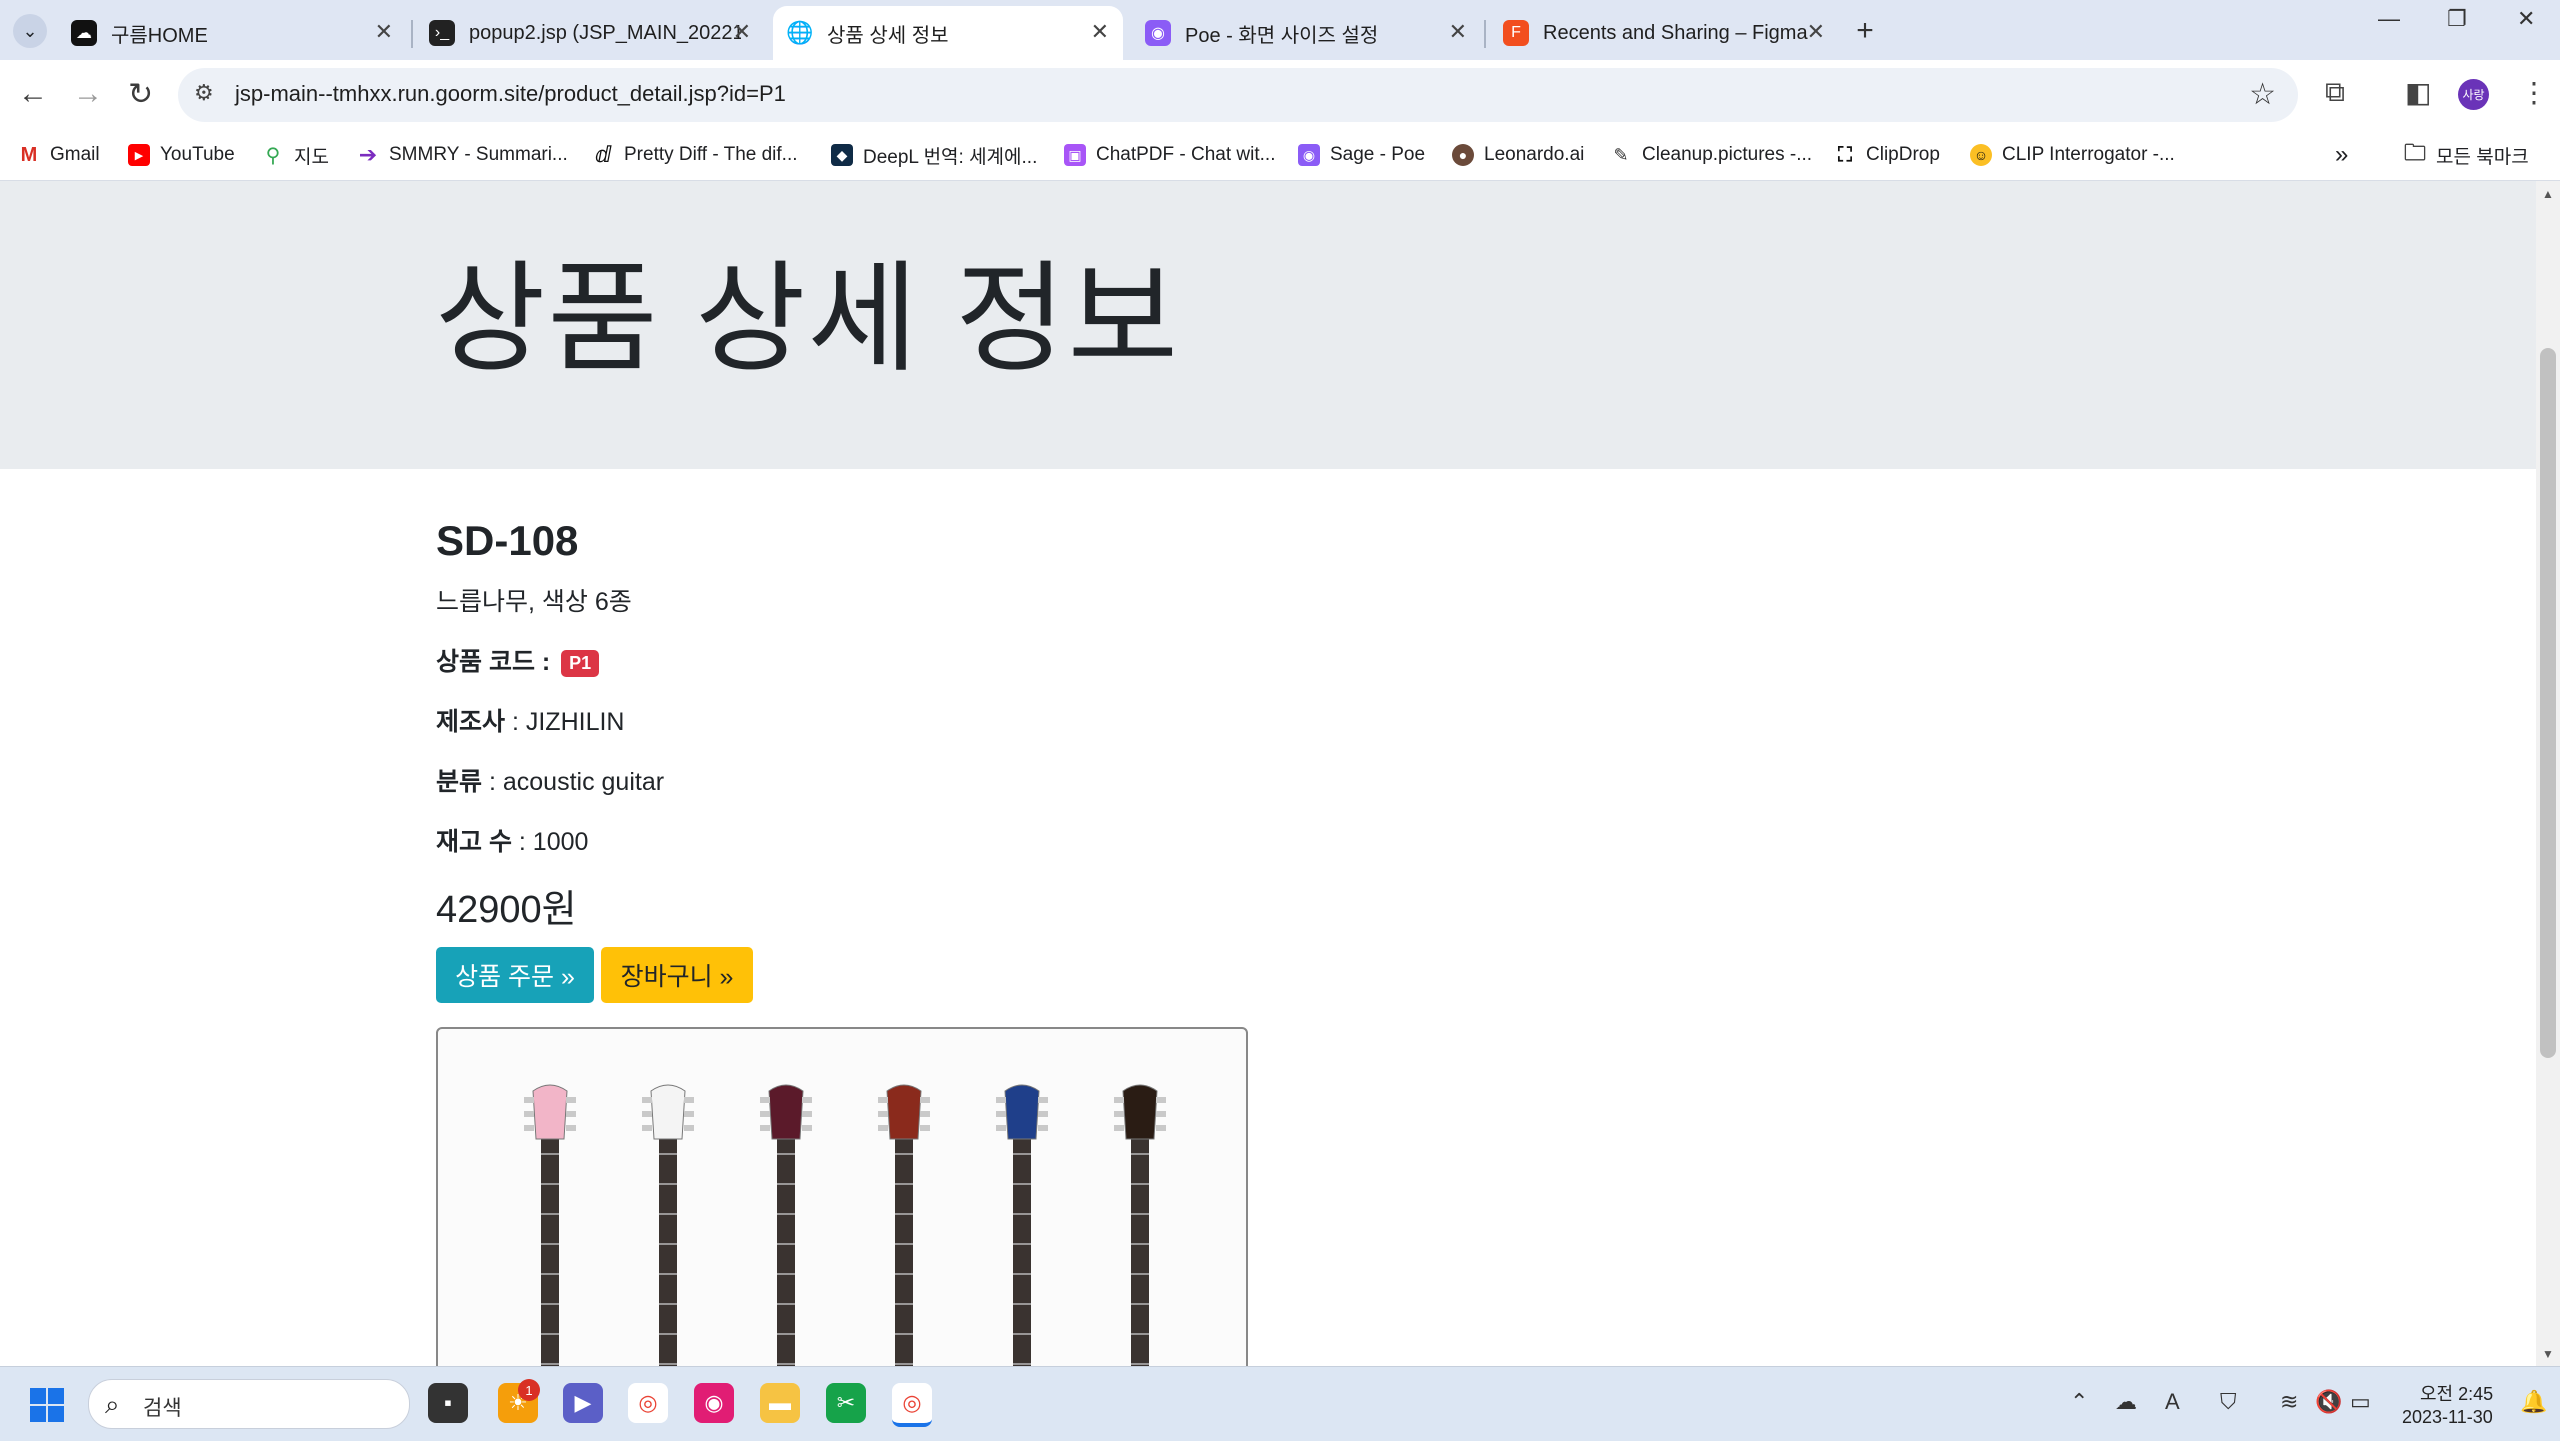 The height and width of the screenshot is (1441, 2560). What do you see at coordinates (1664, 33) in the screenshot?
I see `tab-figma: F Recents and Sharing – Figma ✕` at bounding box center [1664, 33].